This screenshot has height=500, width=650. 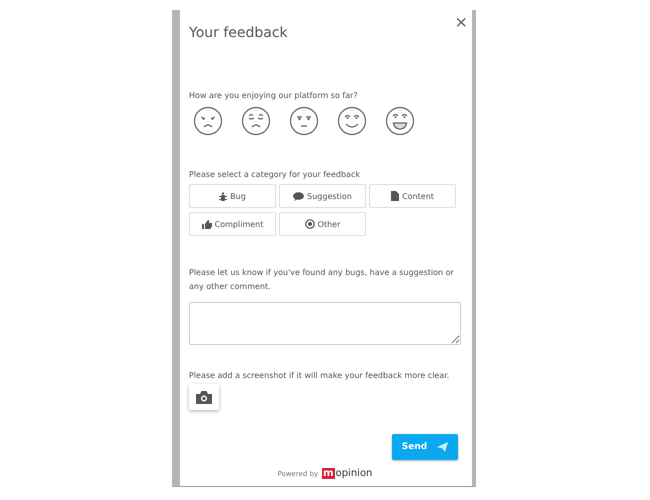 I want to click on category-button: Suggestion, so click(x=322, y=196).